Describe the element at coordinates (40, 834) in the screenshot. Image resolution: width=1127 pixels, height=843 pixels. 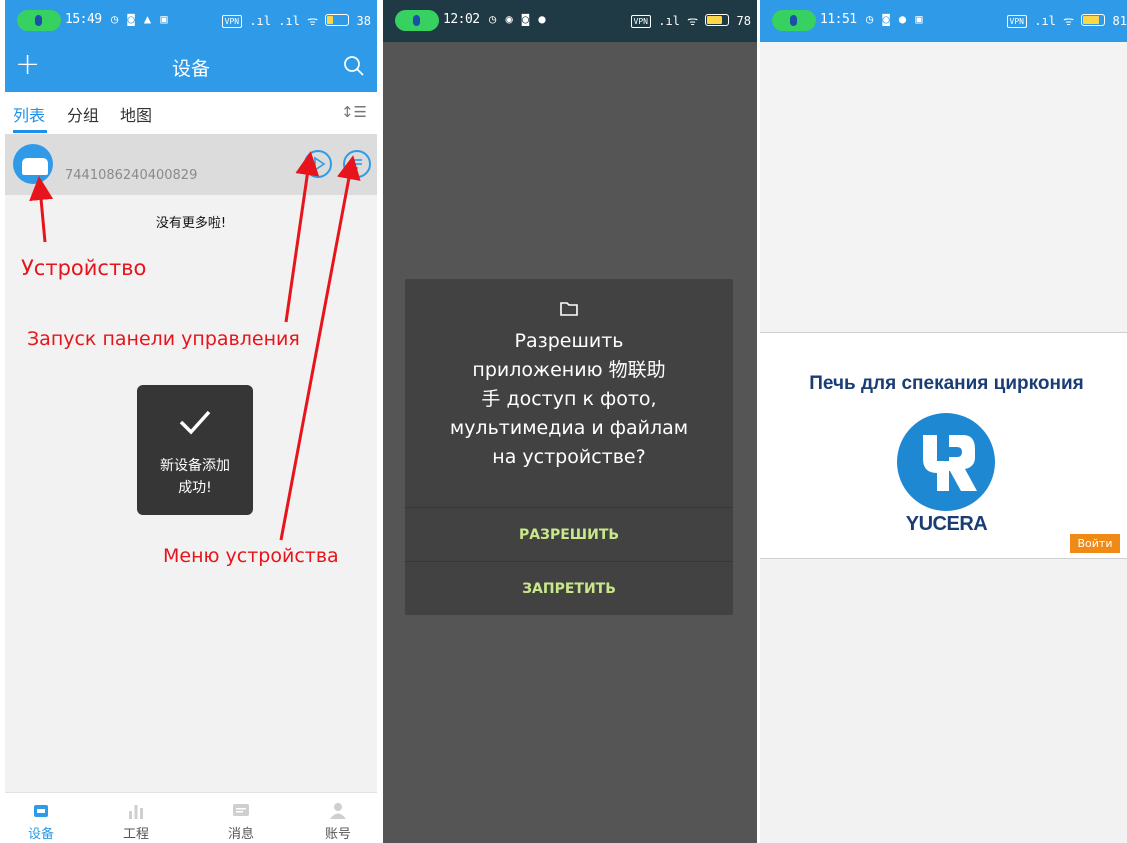
I see `nav-devices-label: 设备` at that location.